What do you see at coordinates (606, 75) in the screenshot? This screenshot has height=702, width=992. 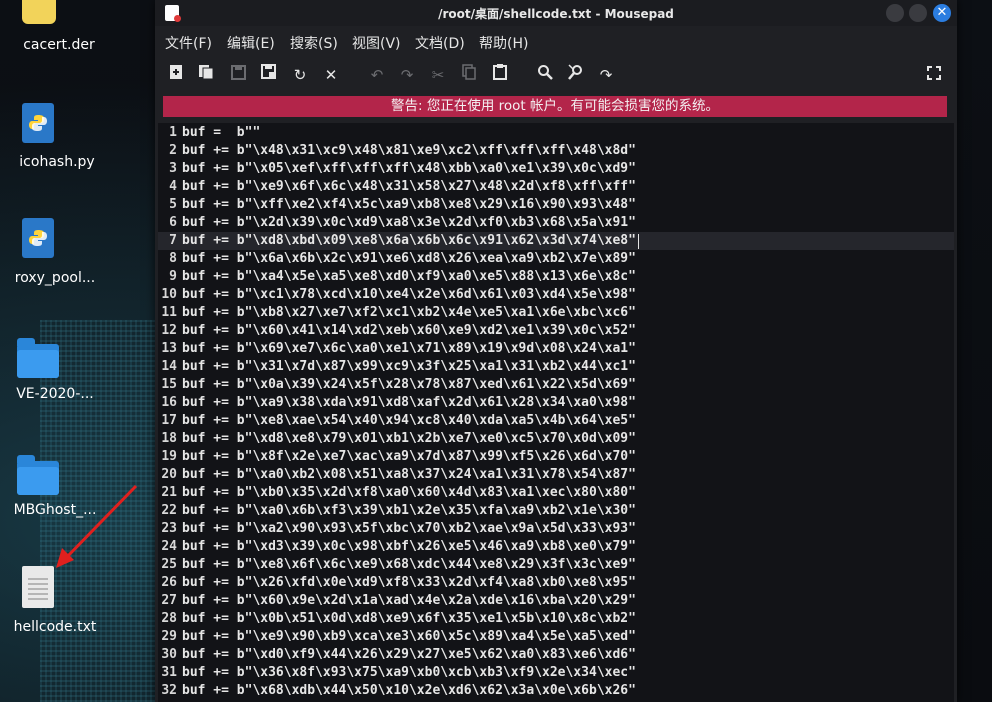 I see `goto-icon: ↷` at bounding box center [606, 75].